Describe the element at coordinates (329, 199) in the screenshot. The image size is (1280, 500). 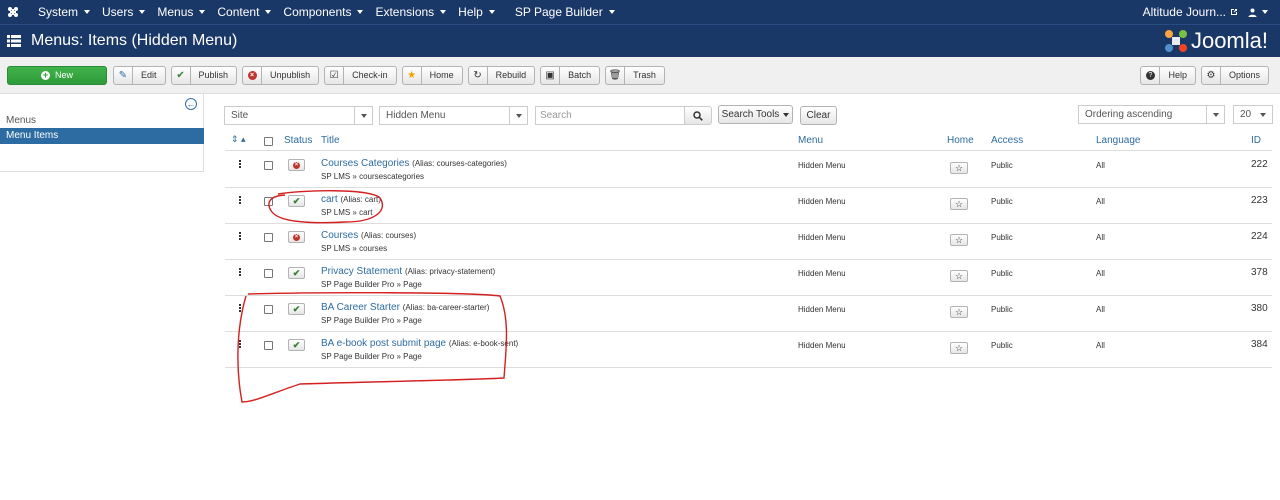
I see `item-title-link: cart` at that location.